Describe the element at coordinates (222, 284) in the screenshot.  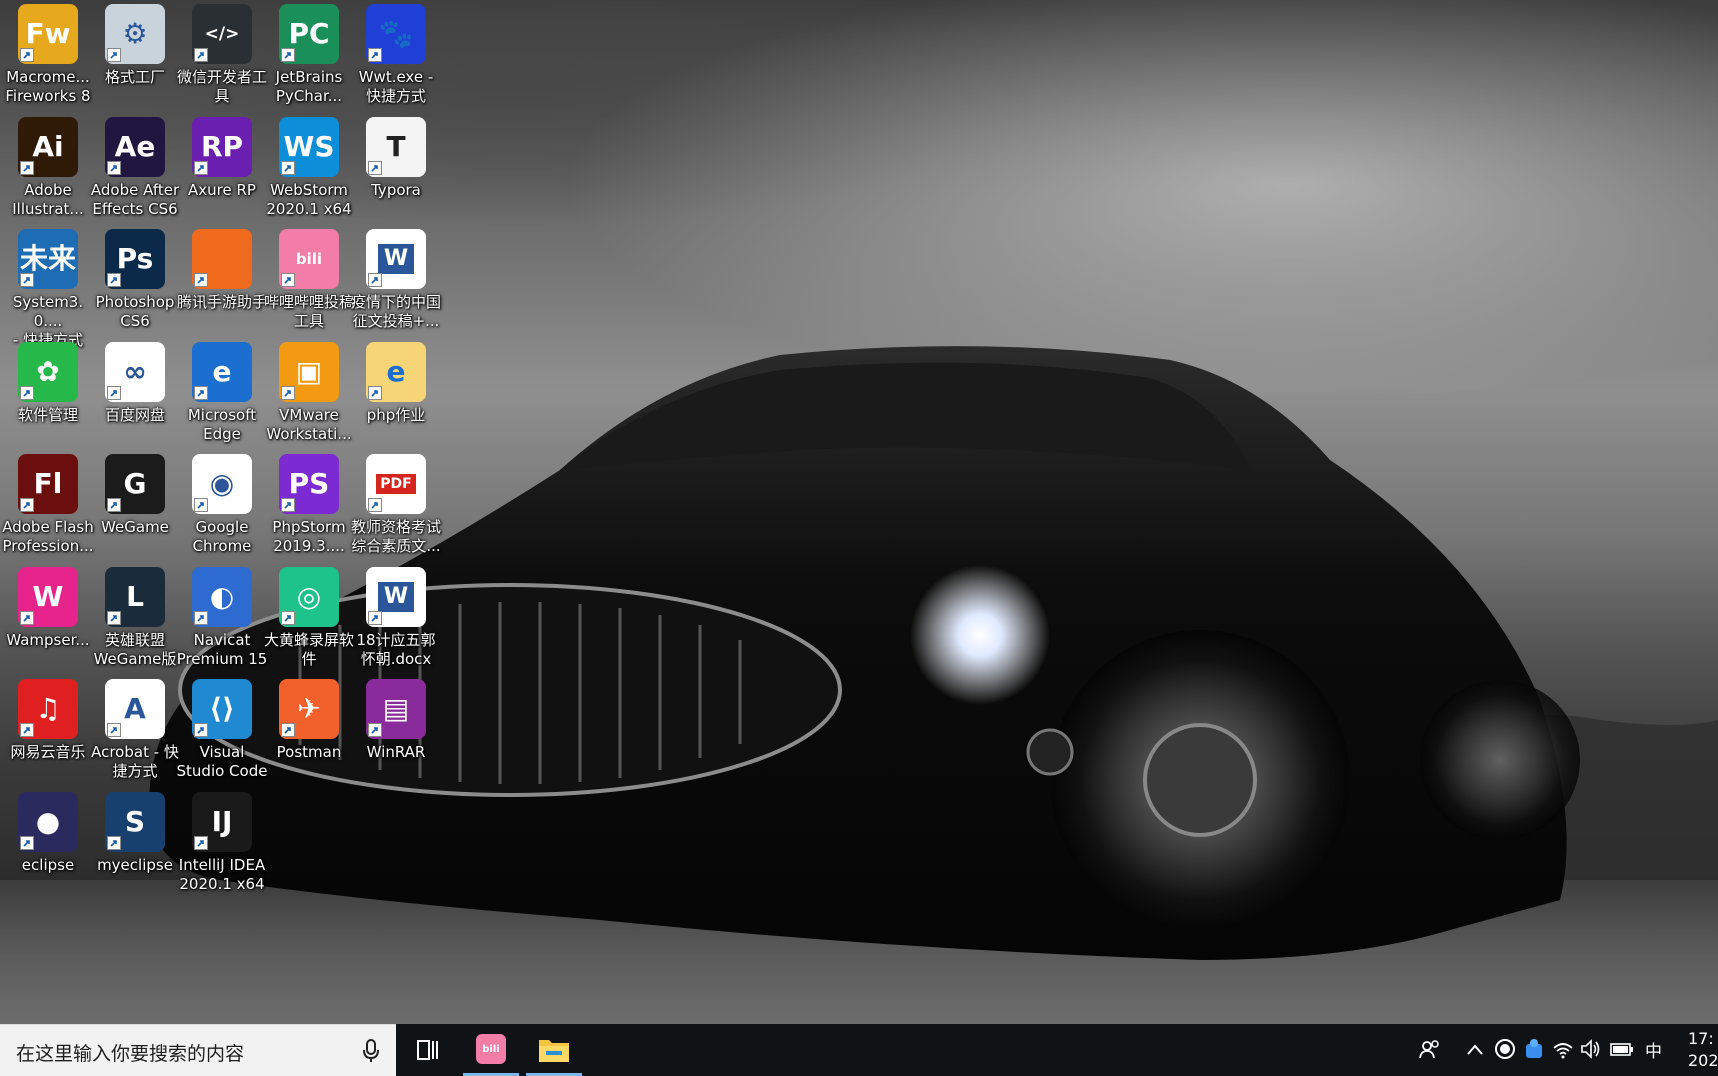
I see `desktop-icon-tencent-gaming: 腾讯手游助手` at that location.